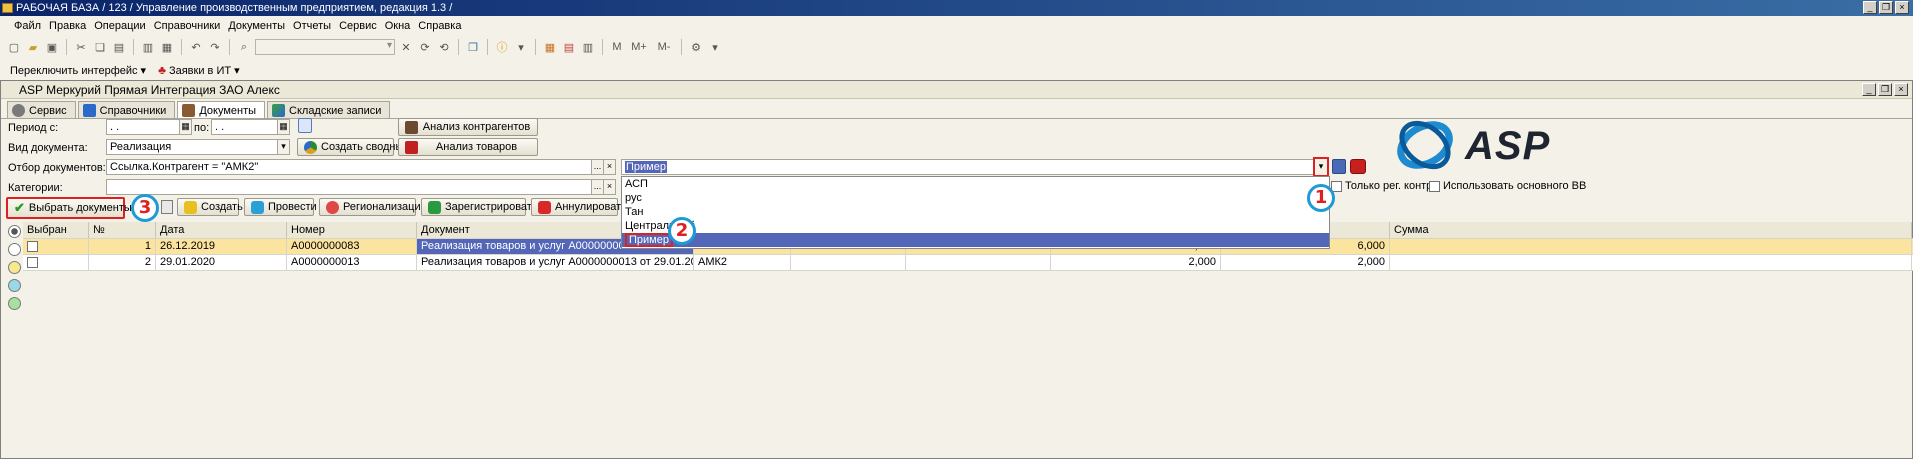 This screenshot has height=459, width=1913. Describe the element at coordinates (1507, 186) in the screenshot. I see `use-main-checkbox: Использовать основного ВВ` at that location.